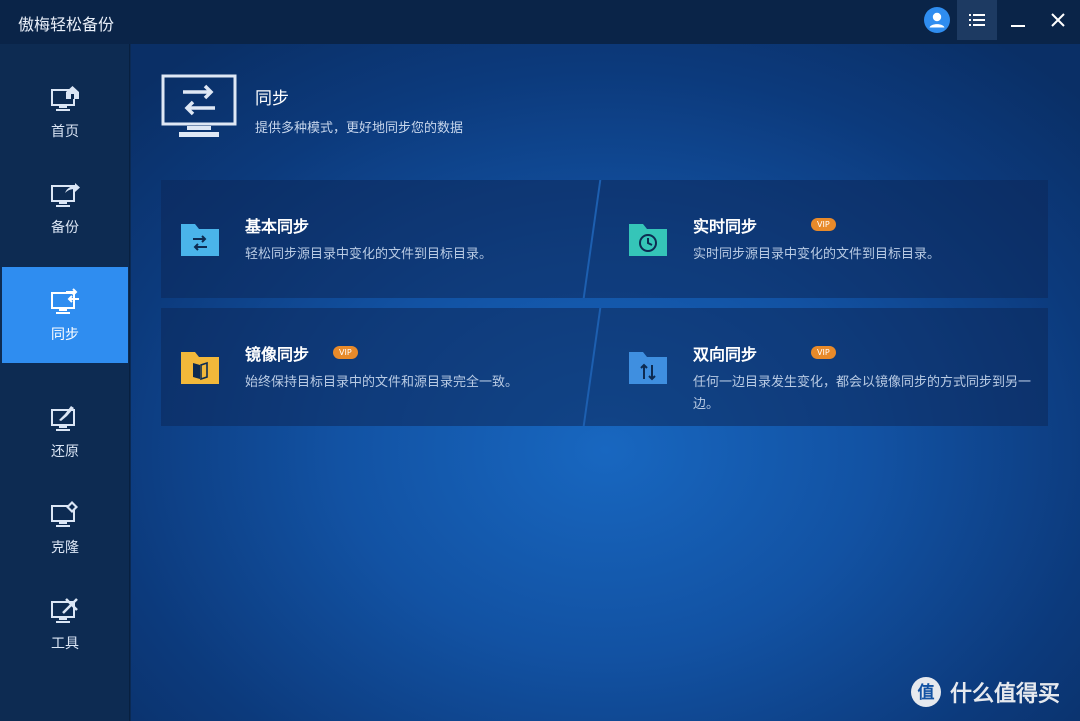  What do you see at coordinates (1005, 694) in the screenshot?
I see `watermark-text: 什么值得买` at bounding box center [1005, 694].